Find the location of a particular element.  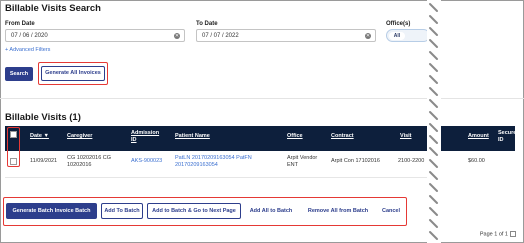

page-nav-icon is located at coordinates (513, 234).